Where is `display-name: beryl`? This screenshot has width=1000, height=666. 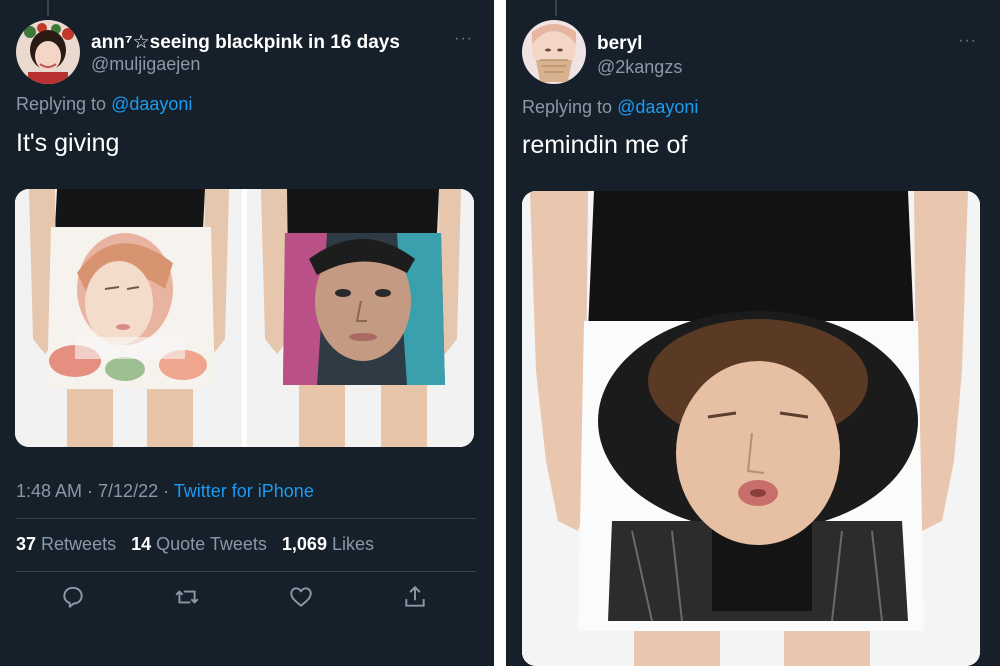 display-name: beryl is located at coordinates (619, 44).